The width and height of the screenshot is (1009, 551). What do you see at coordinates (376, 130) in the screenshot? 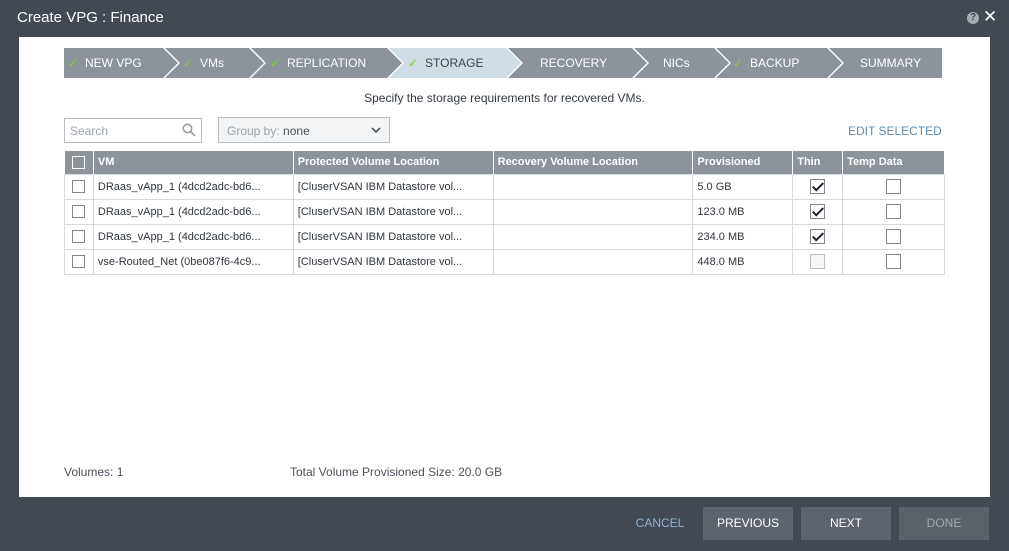
I see `chevron-down-icon` at bounding box center [376, 130].